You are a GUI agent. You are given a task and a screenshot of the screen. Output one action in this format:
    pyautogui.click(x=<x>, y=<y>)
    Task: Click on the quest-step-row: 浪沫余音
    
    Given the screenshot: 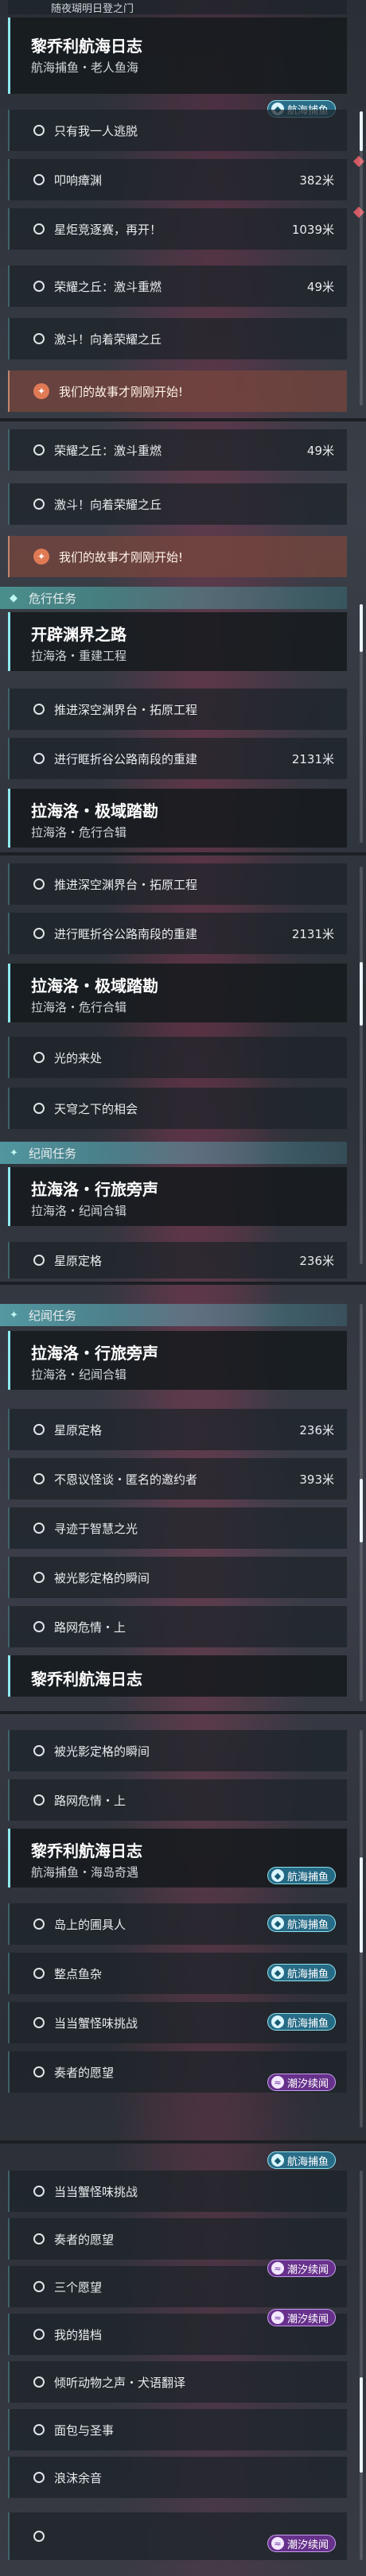 What is the action you would take?
    pyautogui.click(x=177, y=2478)
    